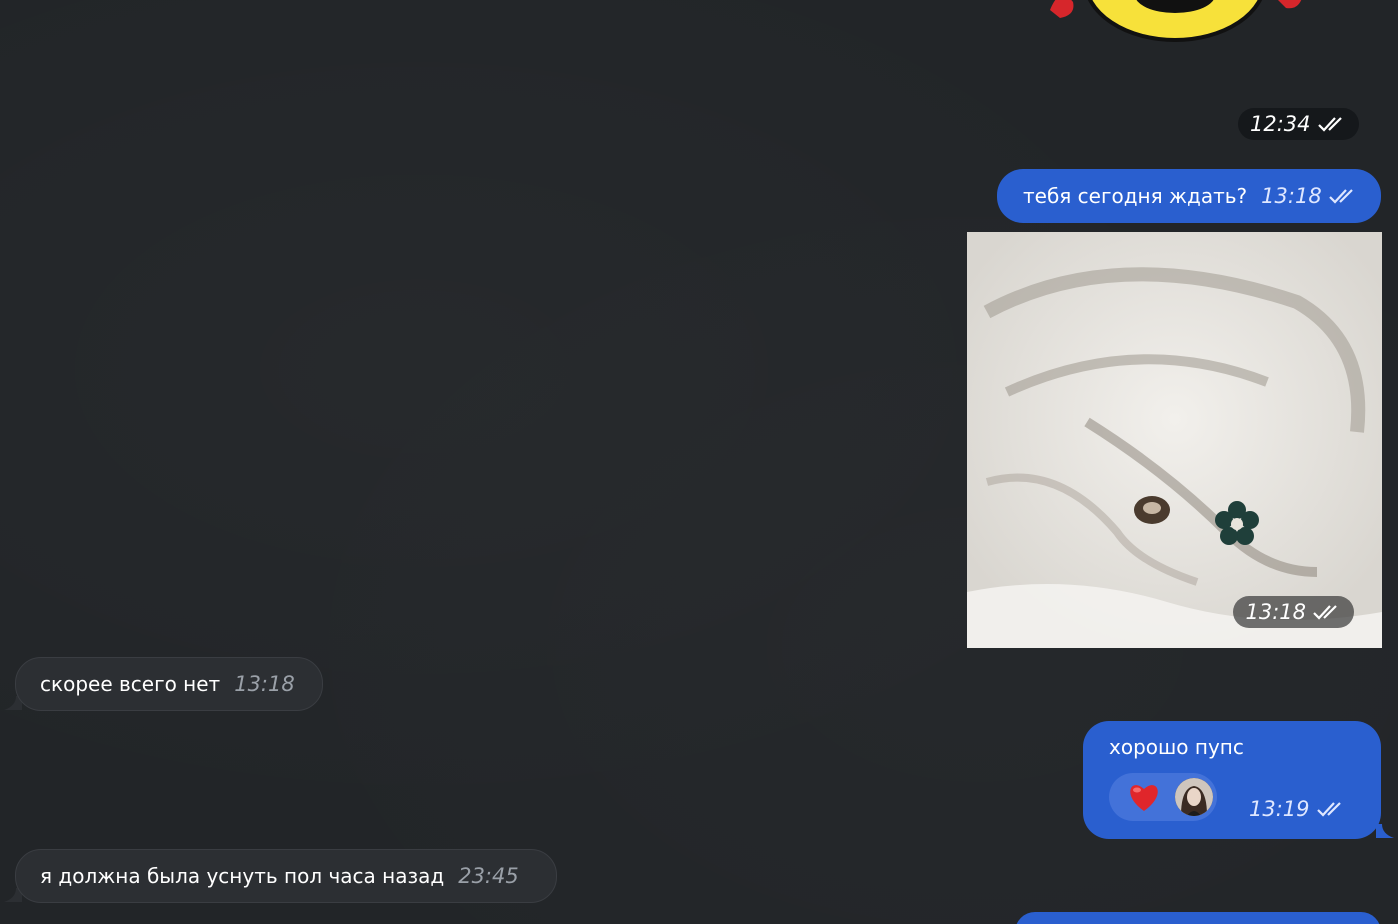  I want to click on cat-photo, so click(1174, 440).